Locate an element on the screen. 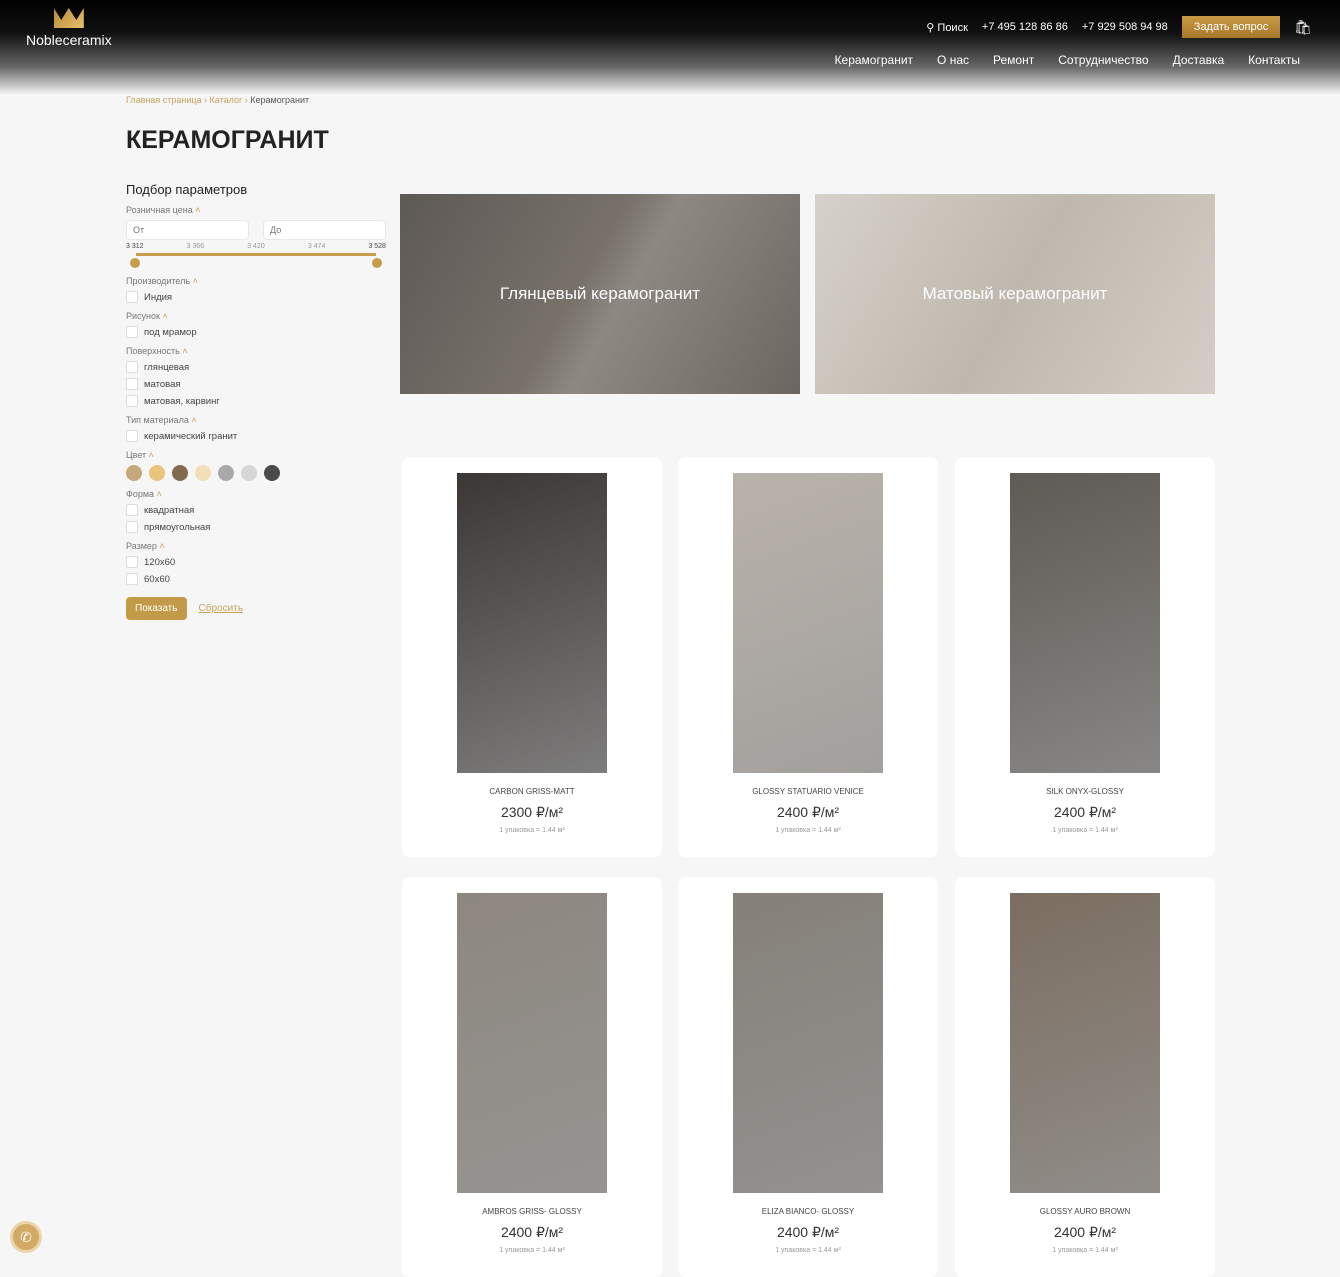  price-tick: 3 528 is located at coordinates (377, 246).